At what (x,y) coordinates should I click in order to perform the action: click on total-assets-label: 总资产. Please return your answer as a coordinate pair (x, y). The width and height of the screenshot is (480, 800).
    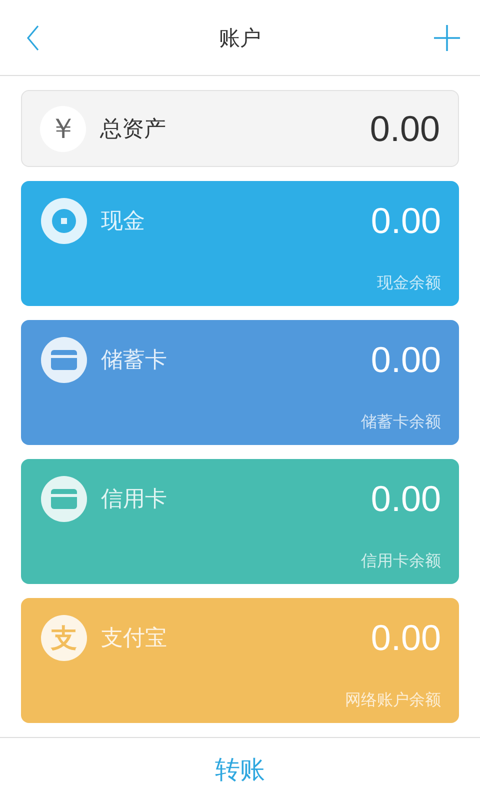
    Looking at the image, I should click on (133, 130).